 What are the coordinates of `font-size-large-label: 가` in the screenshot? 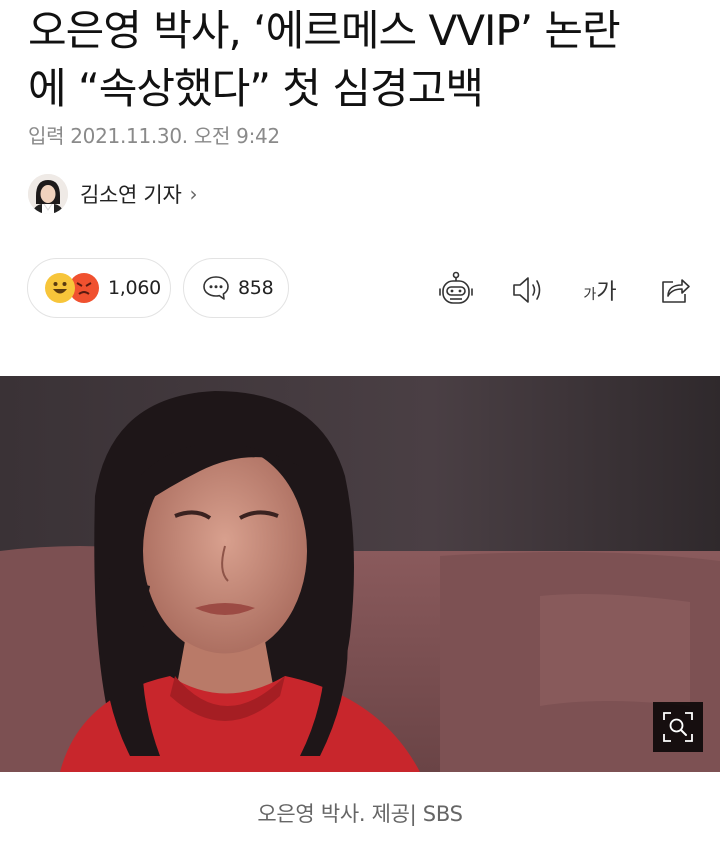 It's located at (606, 292).